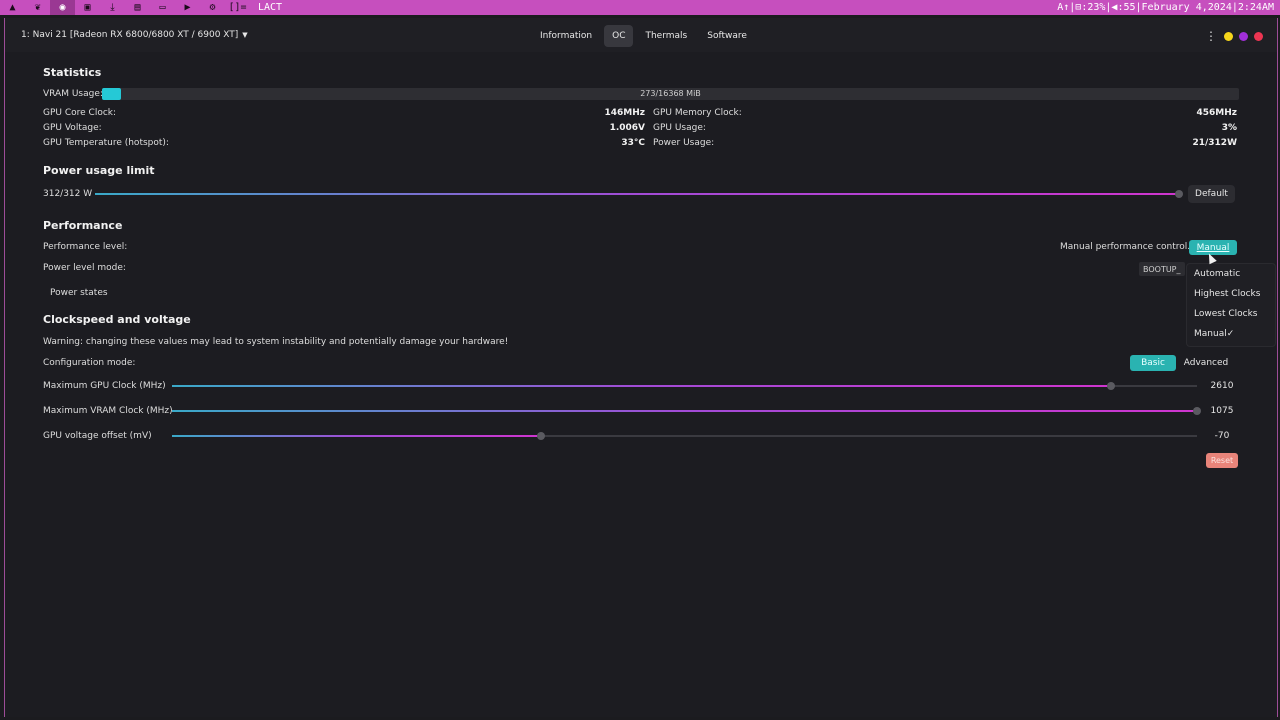  I want to click on temperature-label: GPU Temperature (hotspot):, so click(106, 143).